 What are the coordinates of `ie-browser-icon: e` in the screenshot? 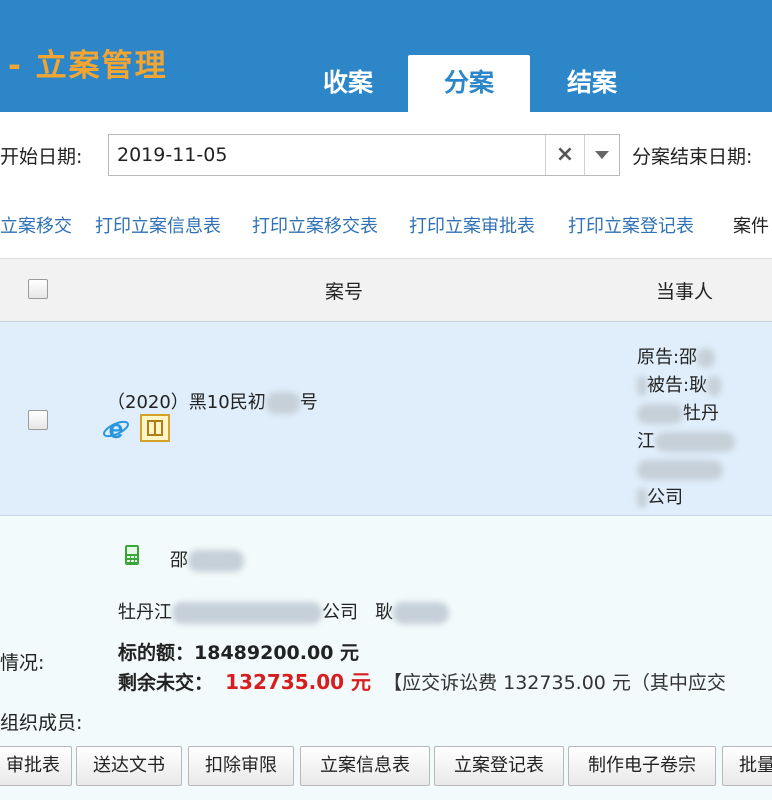 It's located at (116, 428).